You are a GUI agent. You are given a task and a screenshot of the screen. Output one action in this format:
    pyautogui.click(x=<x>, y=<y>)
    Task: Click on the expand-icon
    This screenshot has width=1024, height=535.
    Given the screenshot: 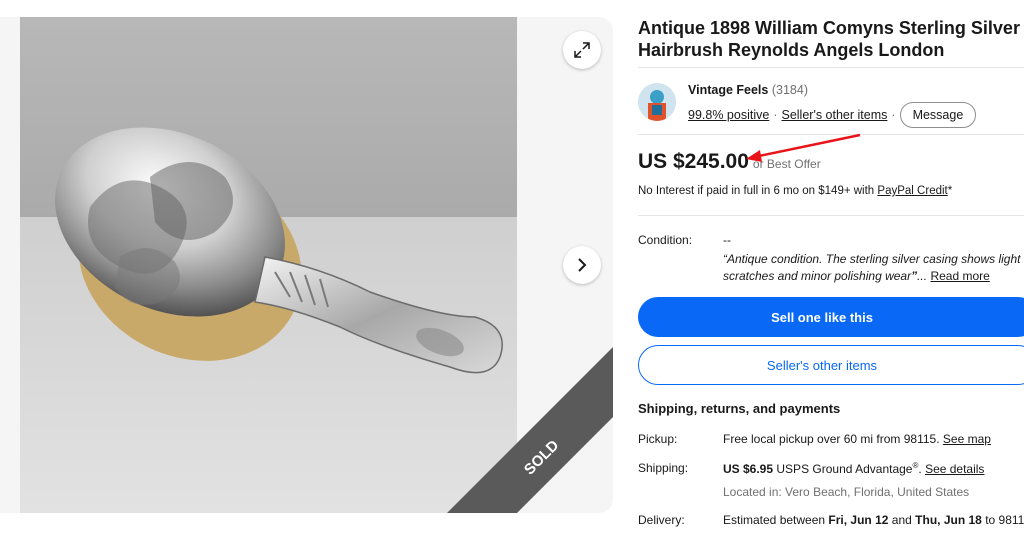 What is the action you would take?
    pyautogui.click(x=582, y=50)
    